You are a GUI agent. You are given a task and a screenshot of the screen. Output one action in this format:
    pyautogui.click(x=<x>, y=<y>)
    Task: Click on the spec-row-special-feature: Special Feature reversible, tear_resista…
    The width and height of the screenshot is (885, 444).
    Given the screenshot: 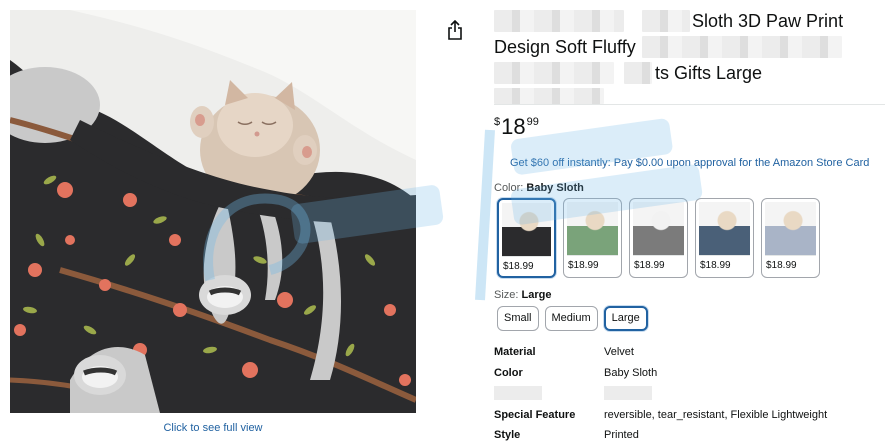 What is the action you would take?
    pyautogui.click(x=660, y=415)
    